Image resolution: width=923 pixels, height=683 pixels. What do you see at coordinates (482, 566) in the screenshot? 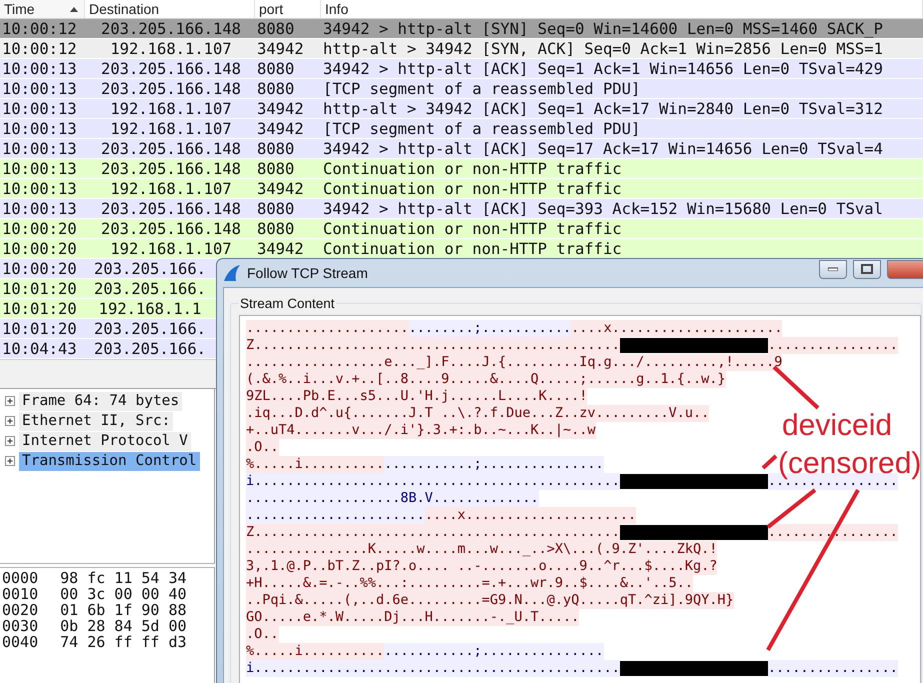
I see `client-stream-text: 3,.1.@.P..bT.Z..pI?.o.... ..-.......o....9..^r...$....Kg.?` at bounding box center [482, 566].